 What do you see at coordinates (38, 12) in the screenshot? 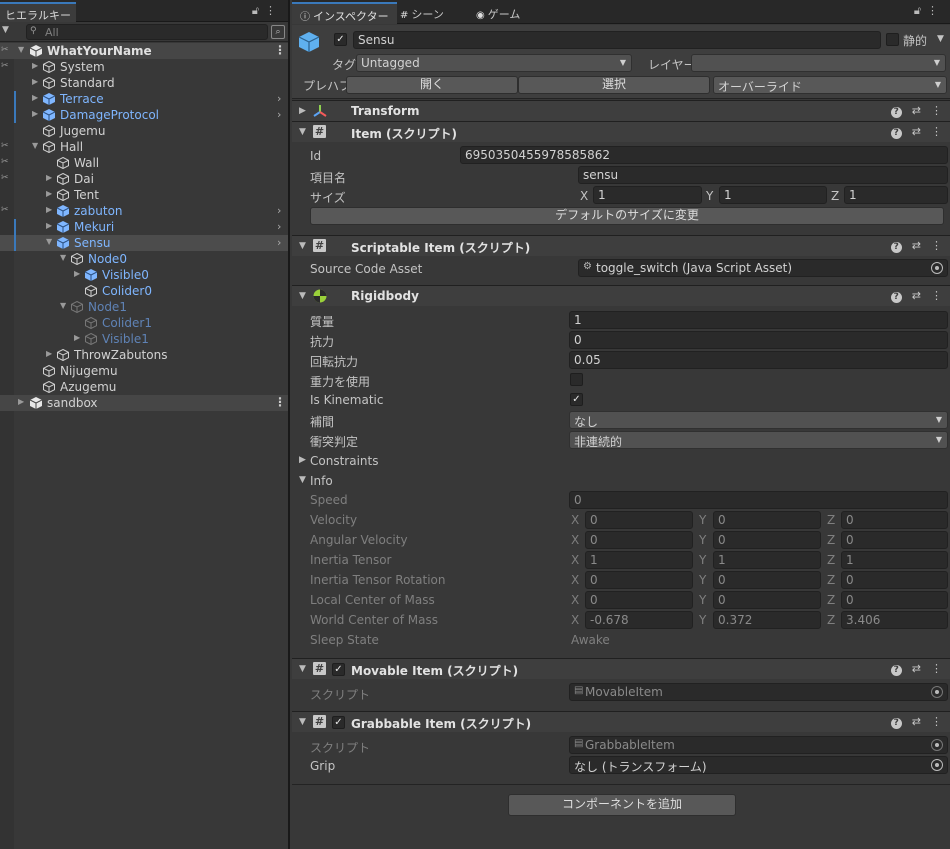
I see `tab-hierarchy: ヒエラルキー` at bounding box center [38, 12].